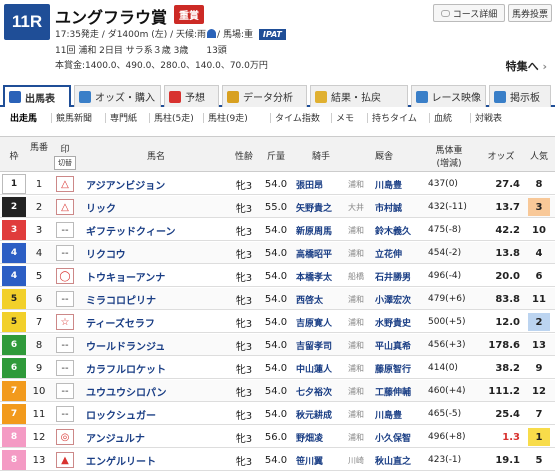 The image size is (555, 473). Describe the element at coordinates (115, 437) in the screenshot. I see `horse-name-link: アンジュルナ` at that location.